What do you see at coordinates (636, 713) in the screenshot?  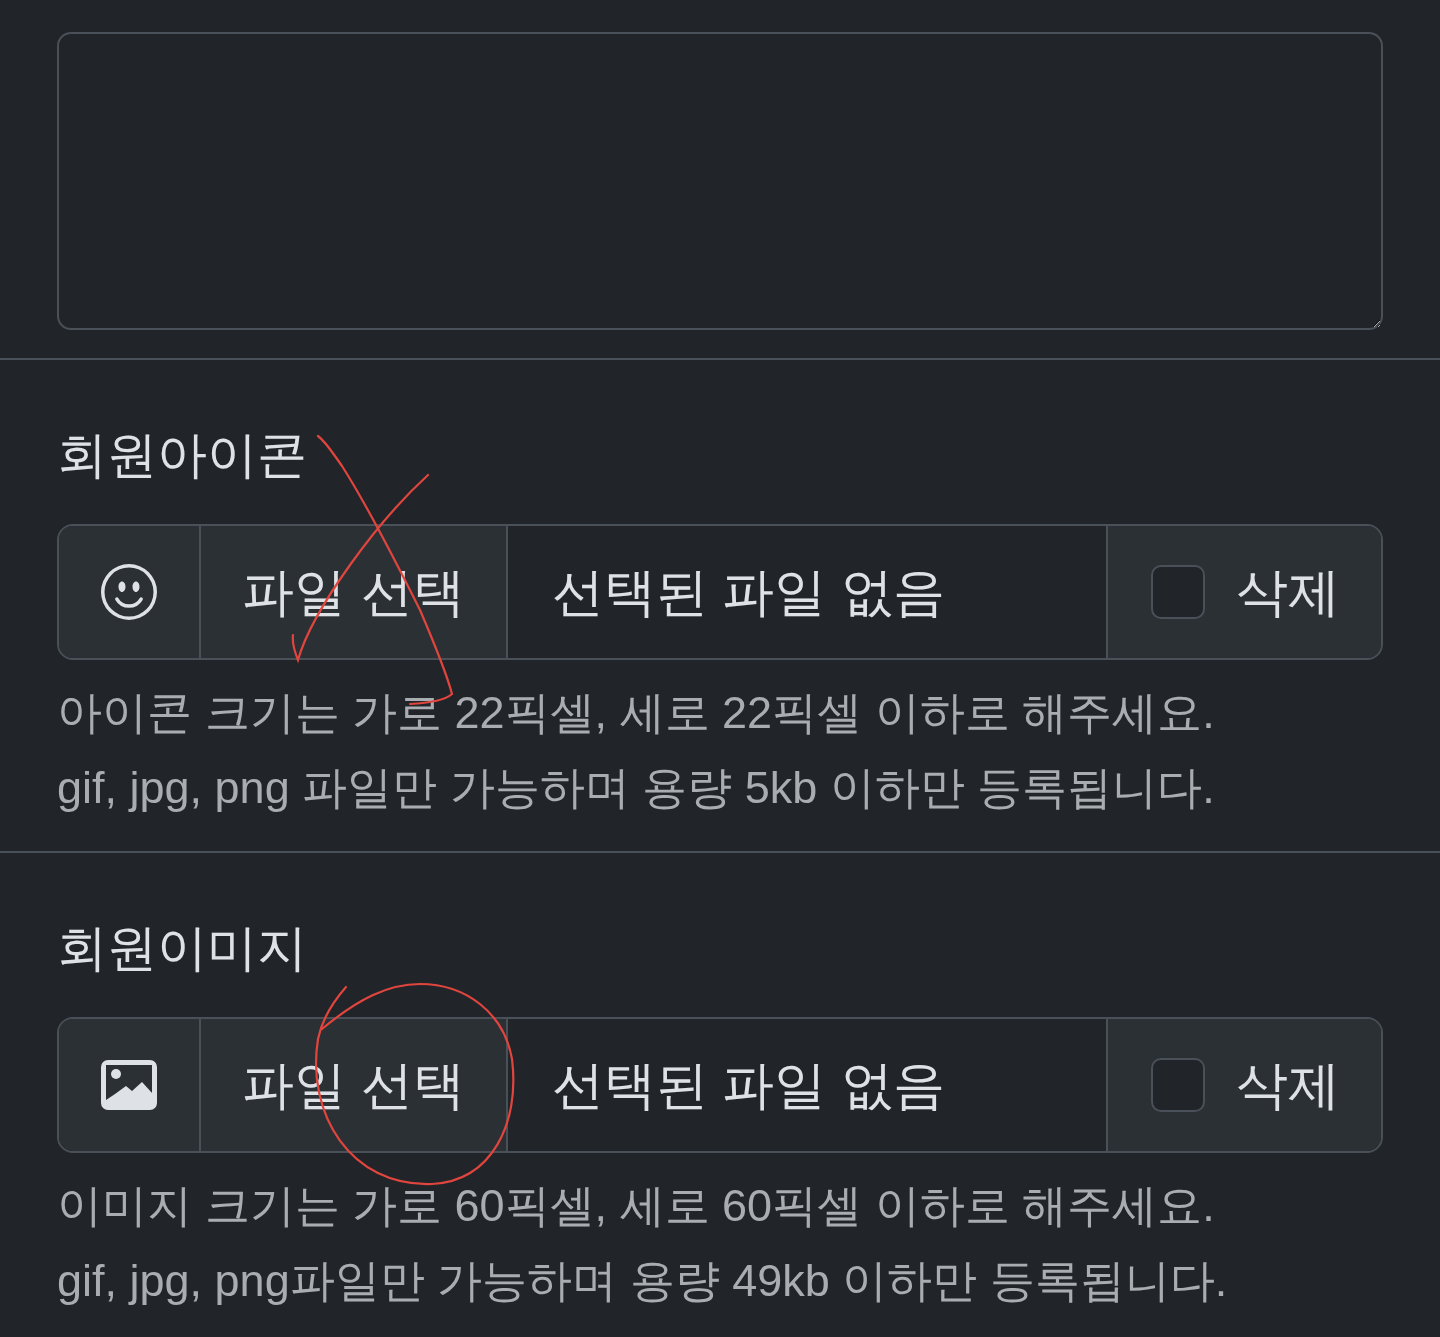 I see `help-text: 아이콘 크기는 가로 22픽셀, 세로 22픽셀 이하로 해주세요.` at bounding box center [636, 713].